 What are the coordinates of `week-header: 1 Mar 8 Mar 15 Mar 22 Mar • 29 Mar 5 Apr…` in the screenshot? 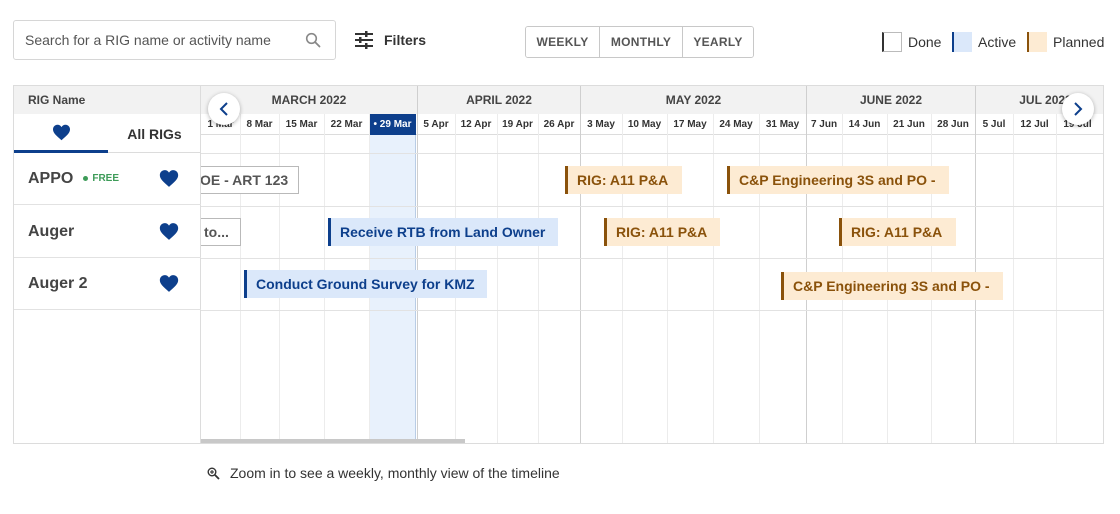 It's located at (652, 124).